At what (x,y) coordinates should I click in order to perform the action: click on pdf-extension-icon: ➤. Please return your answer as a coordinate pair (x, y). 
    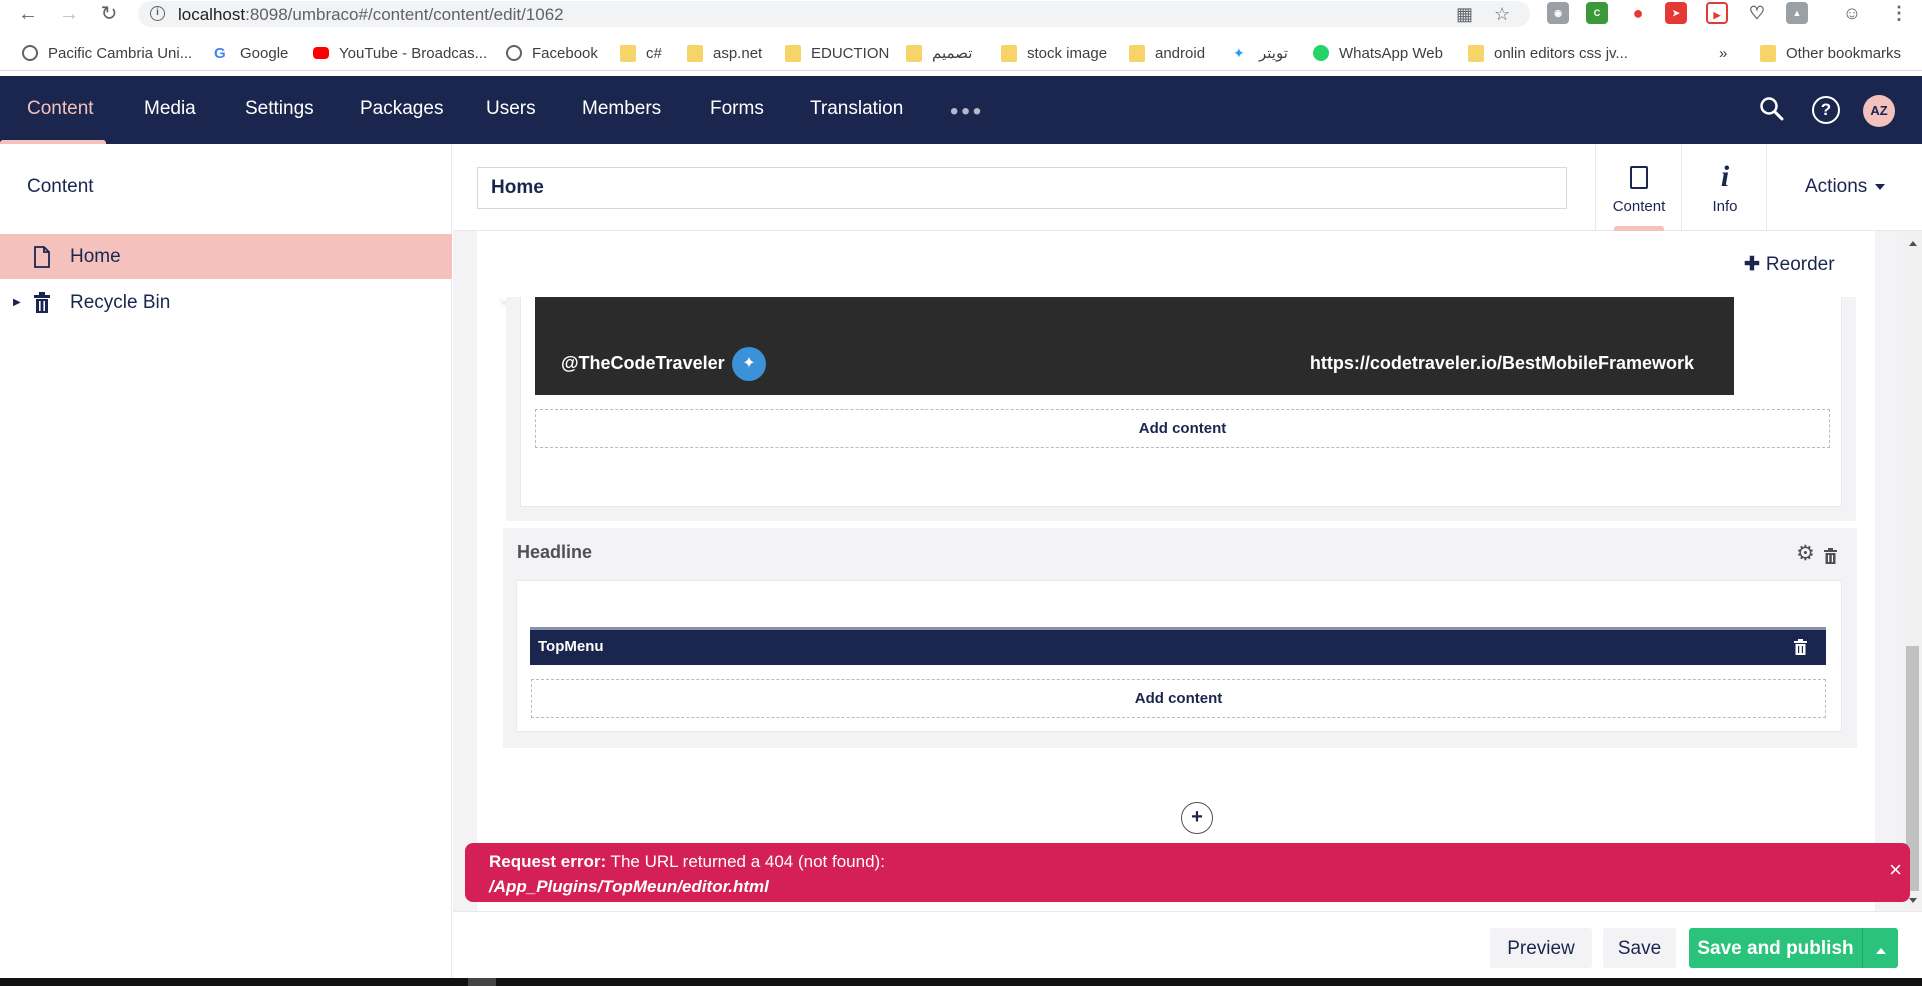
    Looking at the image, I should click on (1676, 13).